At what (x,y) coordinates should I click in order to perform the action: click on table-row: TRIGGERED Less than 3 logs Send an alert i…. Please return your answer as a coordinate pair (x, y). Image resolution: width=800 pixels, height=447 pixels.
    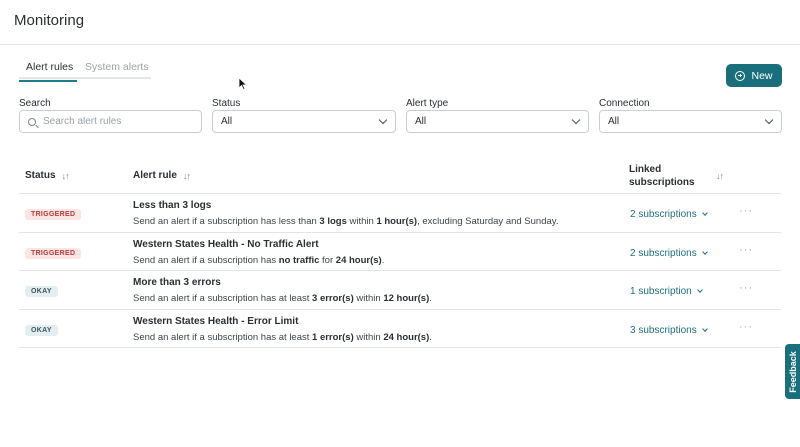
    Looking at the image, I should click on (400, 213).